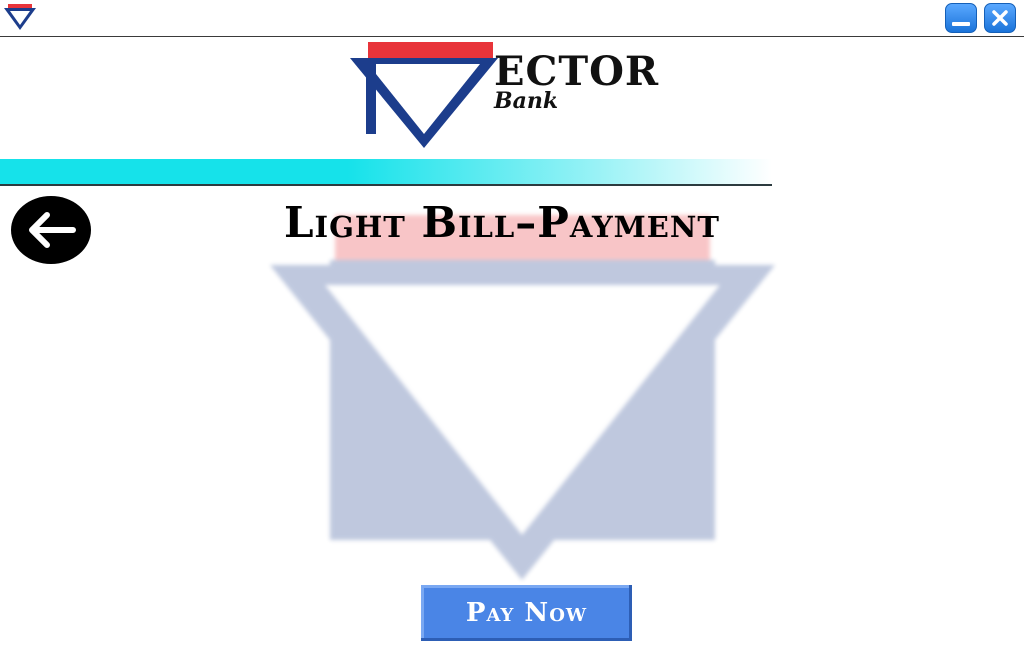 The image size is (1024, 660). Describe the element at coordinates (577, 71) in the screenshot. I see `brand-name: ECTOR` at that location.